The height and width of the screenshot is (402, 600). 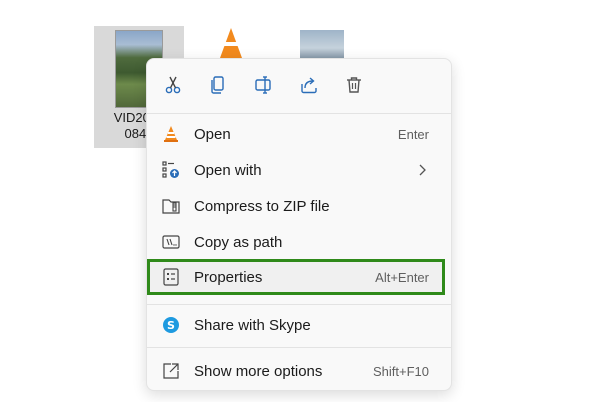 I want to click on rename-button, so click(x=264, y=85).